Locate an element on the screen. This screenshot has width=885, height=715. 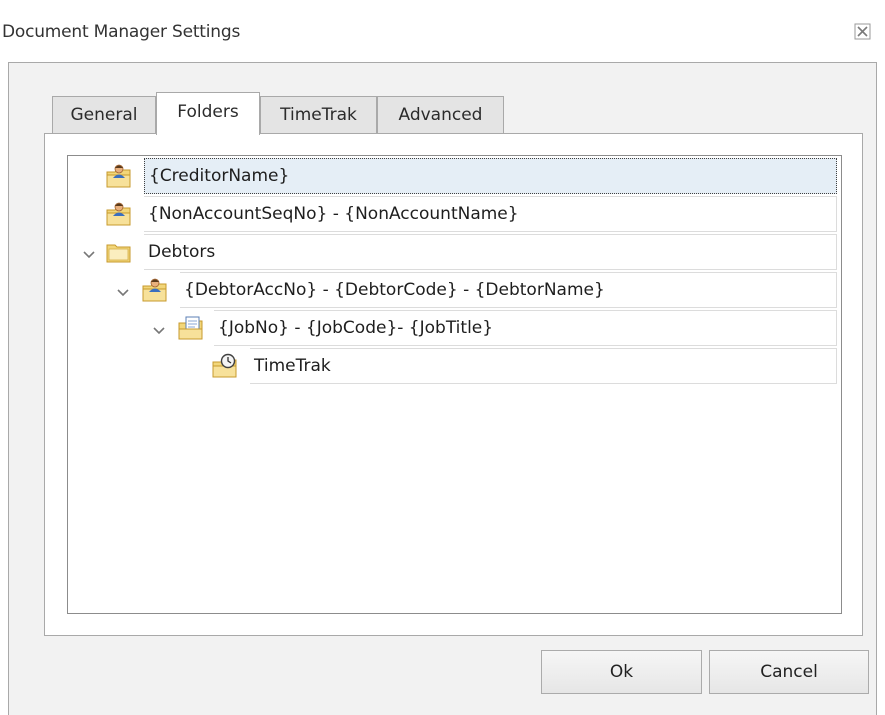
close-button is located at coordinates (863, 32).